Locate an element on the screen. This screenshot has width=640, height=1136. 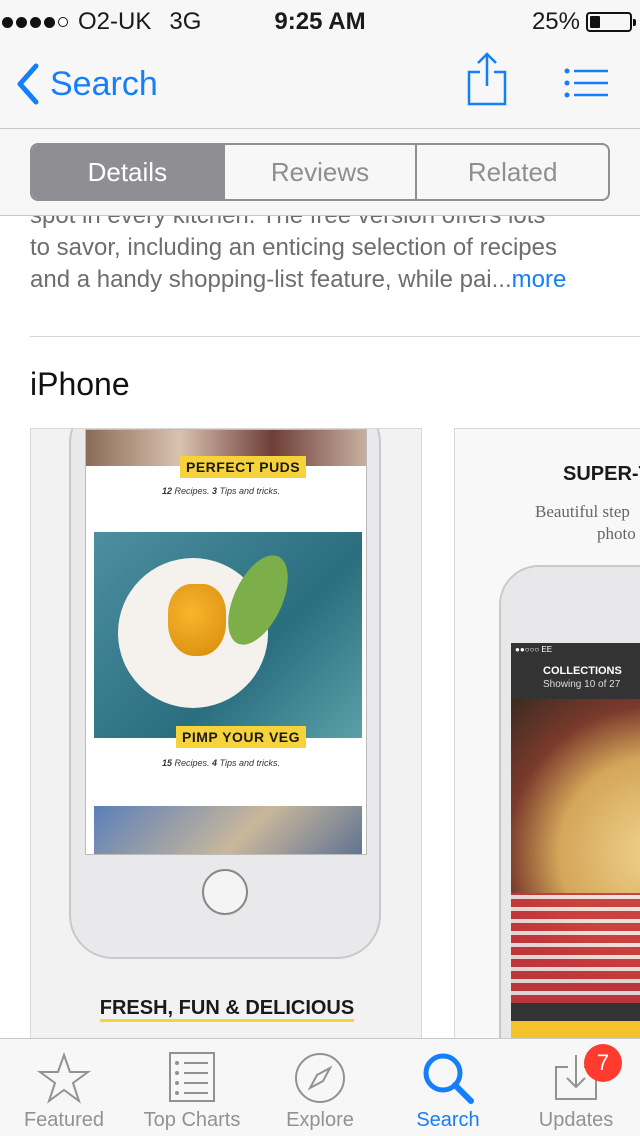
share-button is located at coordinates (487, 82).